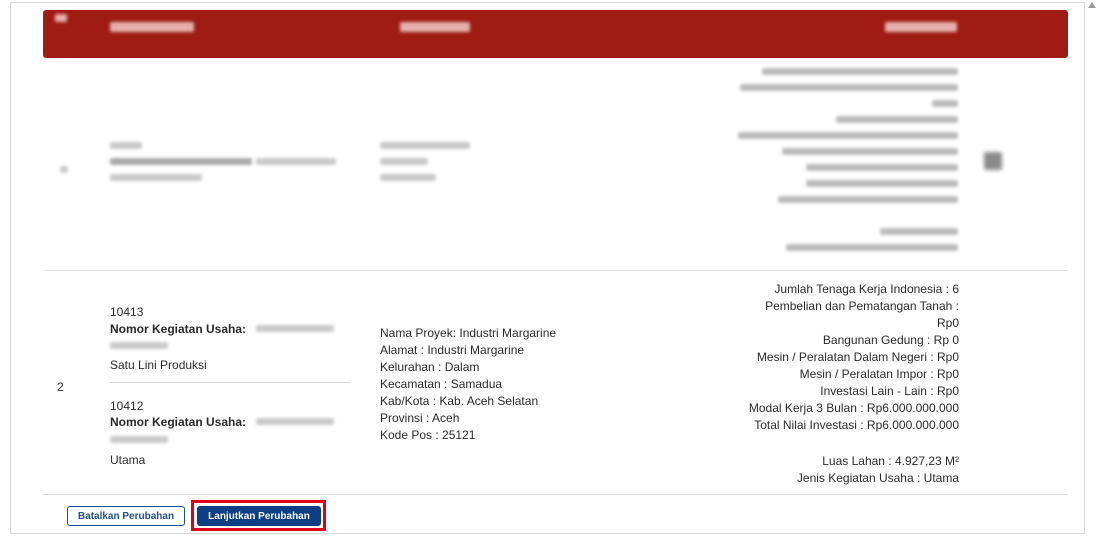  Describe the element at coordinates (178, 422) in the screenshot. I see `row2-nomor-label-2: Nomor Kegiatan Usaha:` at that location.